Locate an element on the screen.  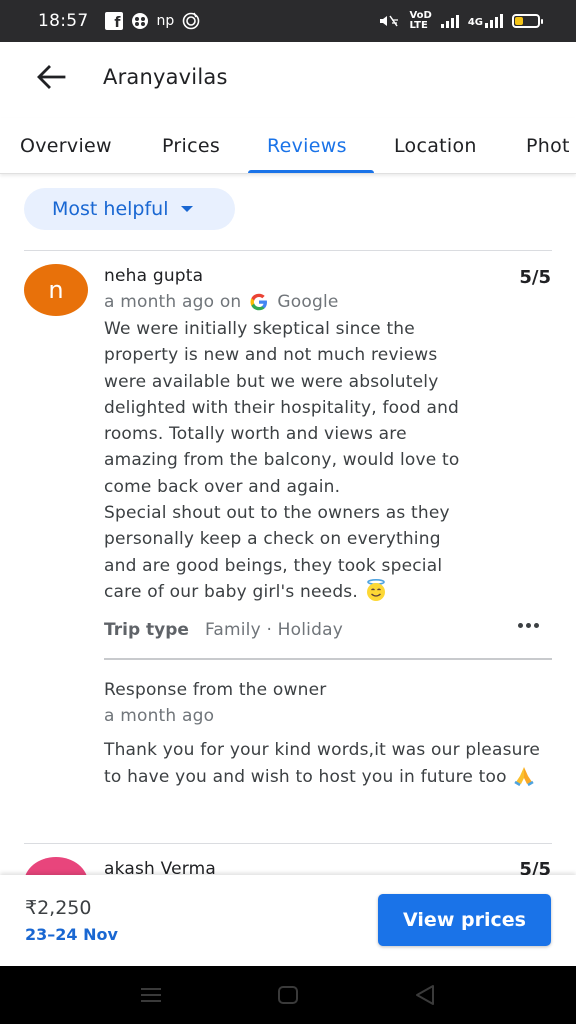
battery-level is located at coordinates (519, 21).